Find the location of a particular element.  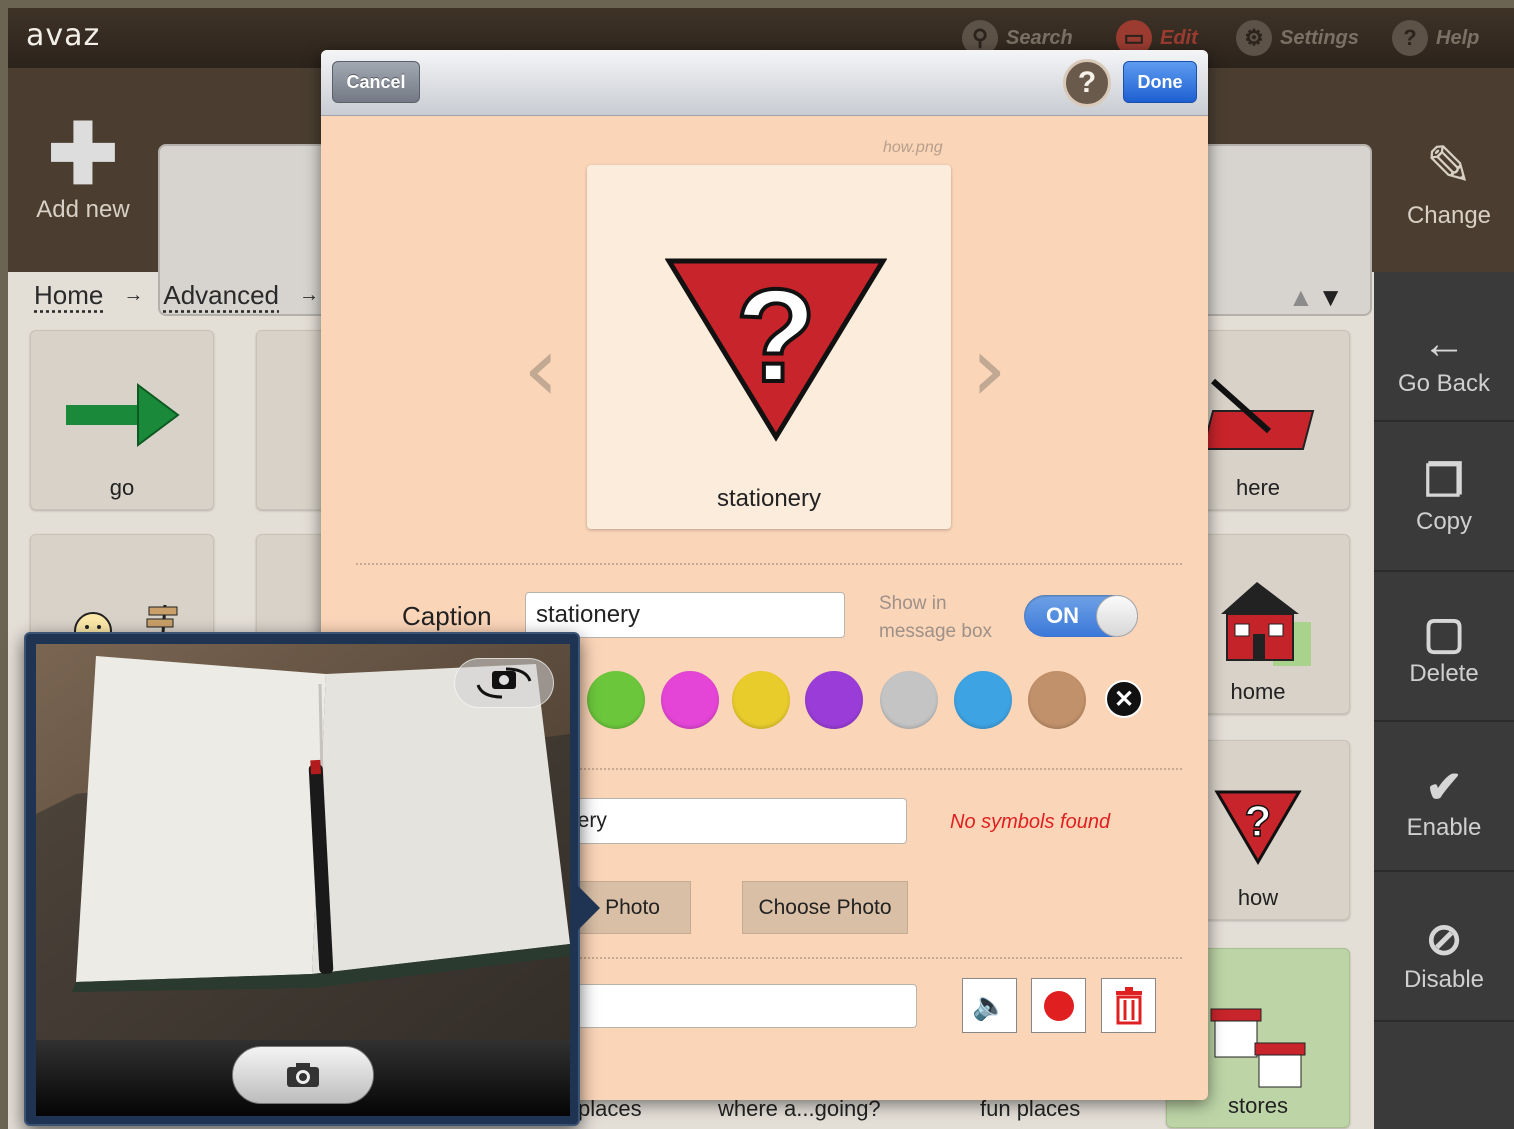

camera-toolbar is located at coordinates (303, 1078).